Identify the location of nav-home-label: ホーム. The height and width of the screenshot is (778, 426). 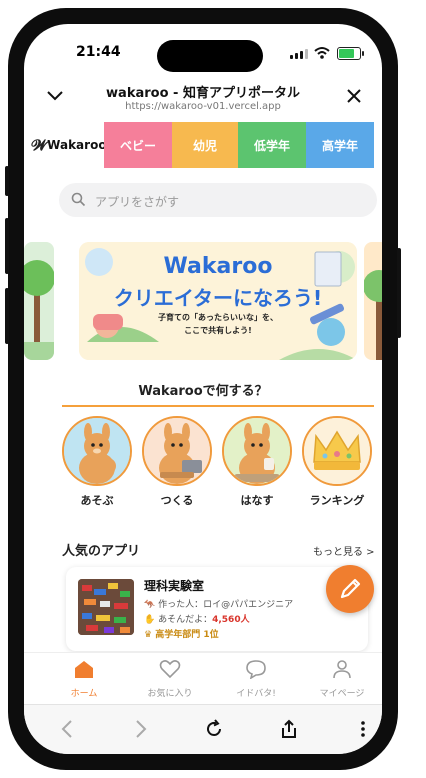
(84, 694).